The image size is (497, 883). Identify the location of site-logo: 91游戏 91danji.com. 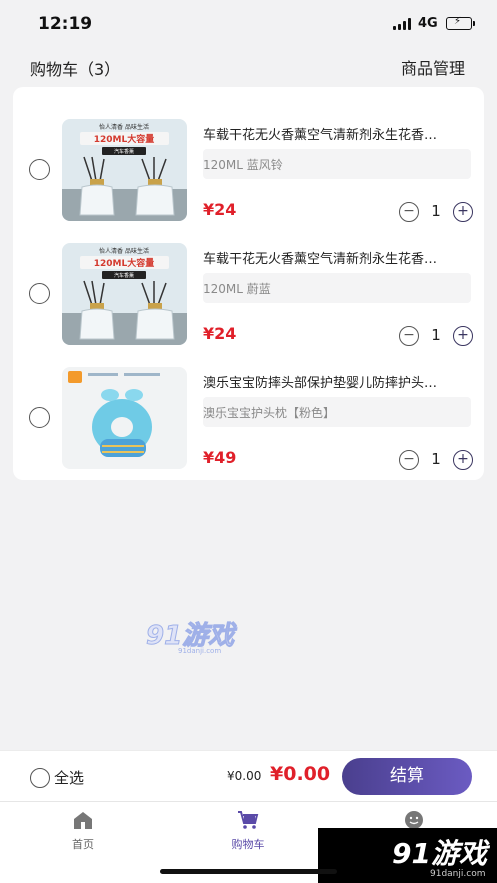
(407, 855).